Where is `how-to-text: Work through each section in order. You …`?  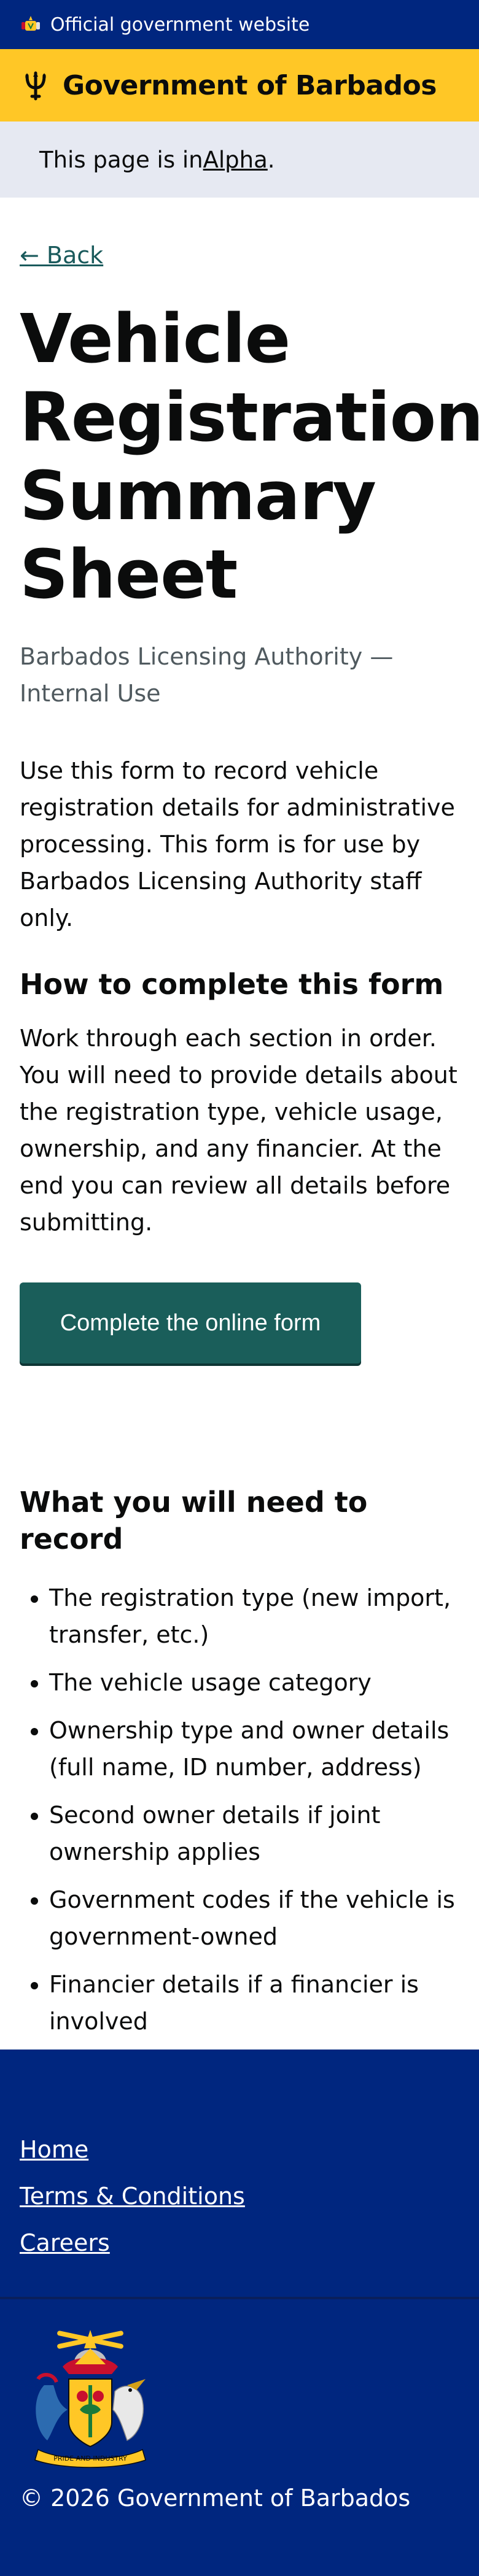 how-to-text: Work through each section in order. You … is located at coordinates (239, 1130).